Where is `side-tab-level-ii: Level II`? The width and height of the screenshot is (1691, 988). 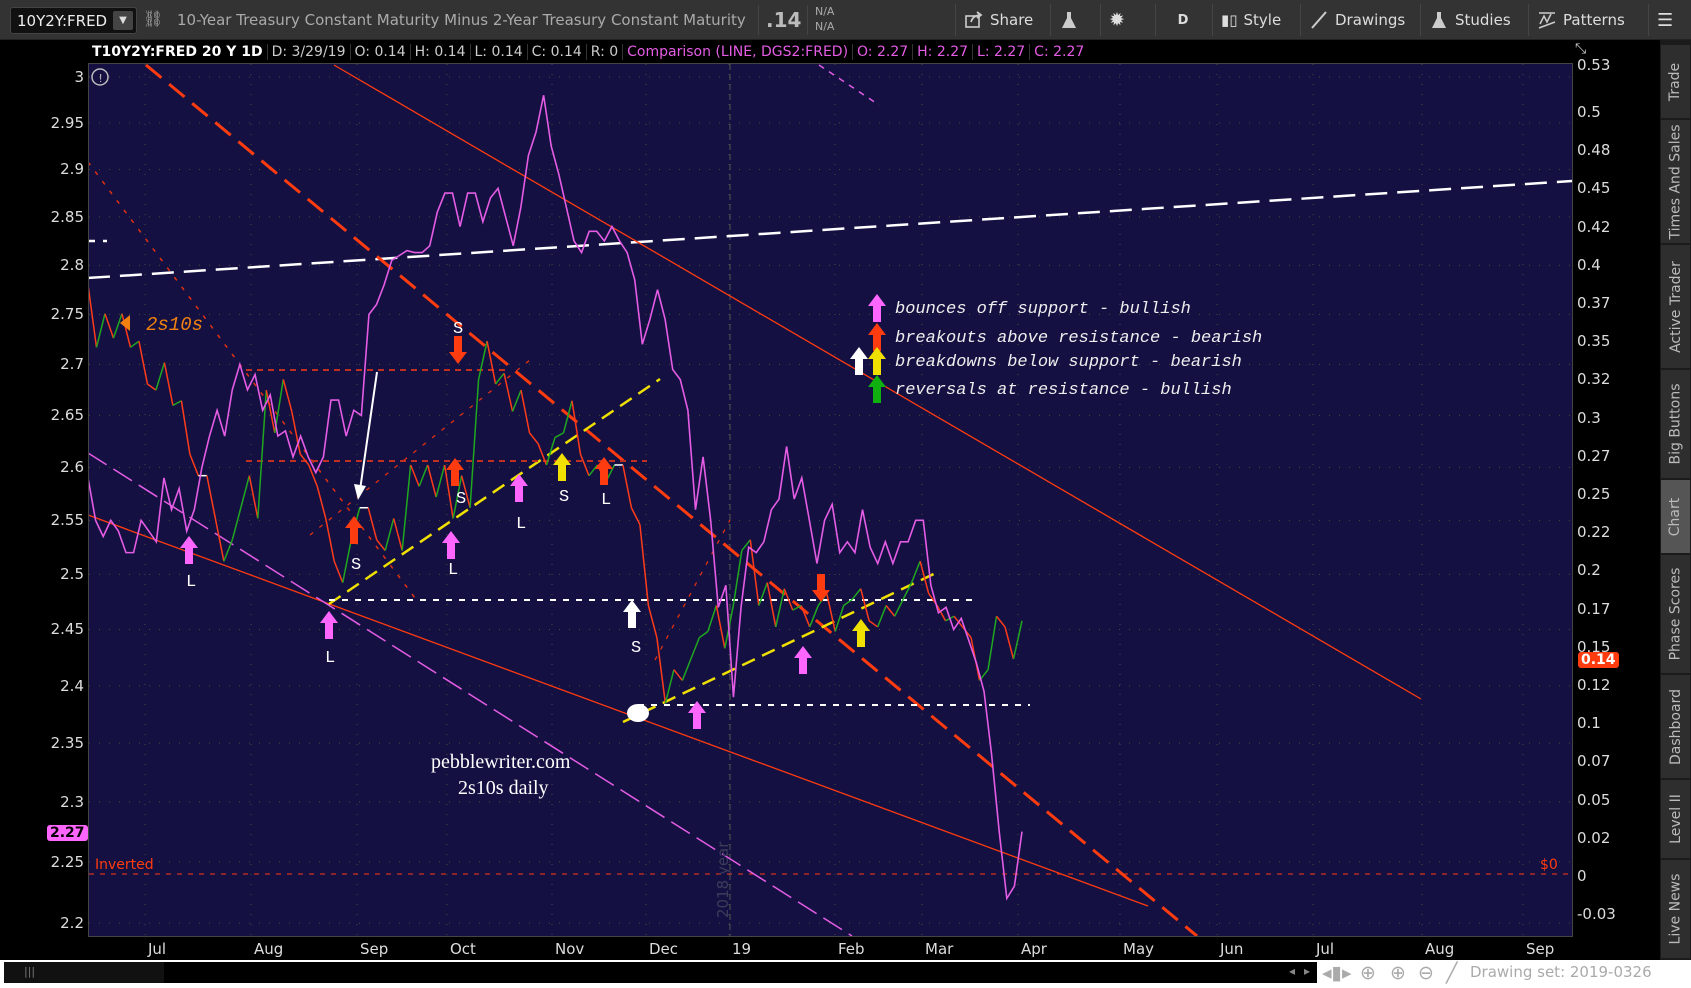 side-tab-level-ii: Level II is located at coordinates (1675, 820).